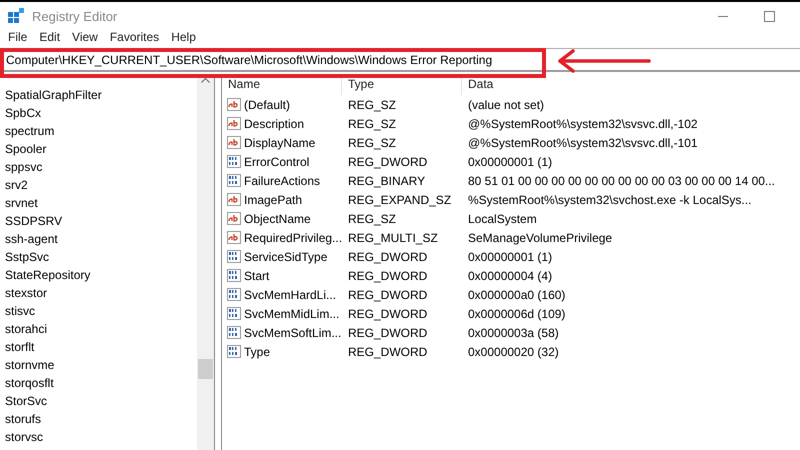  I want to click on value-name: Start, so click(257, 275).